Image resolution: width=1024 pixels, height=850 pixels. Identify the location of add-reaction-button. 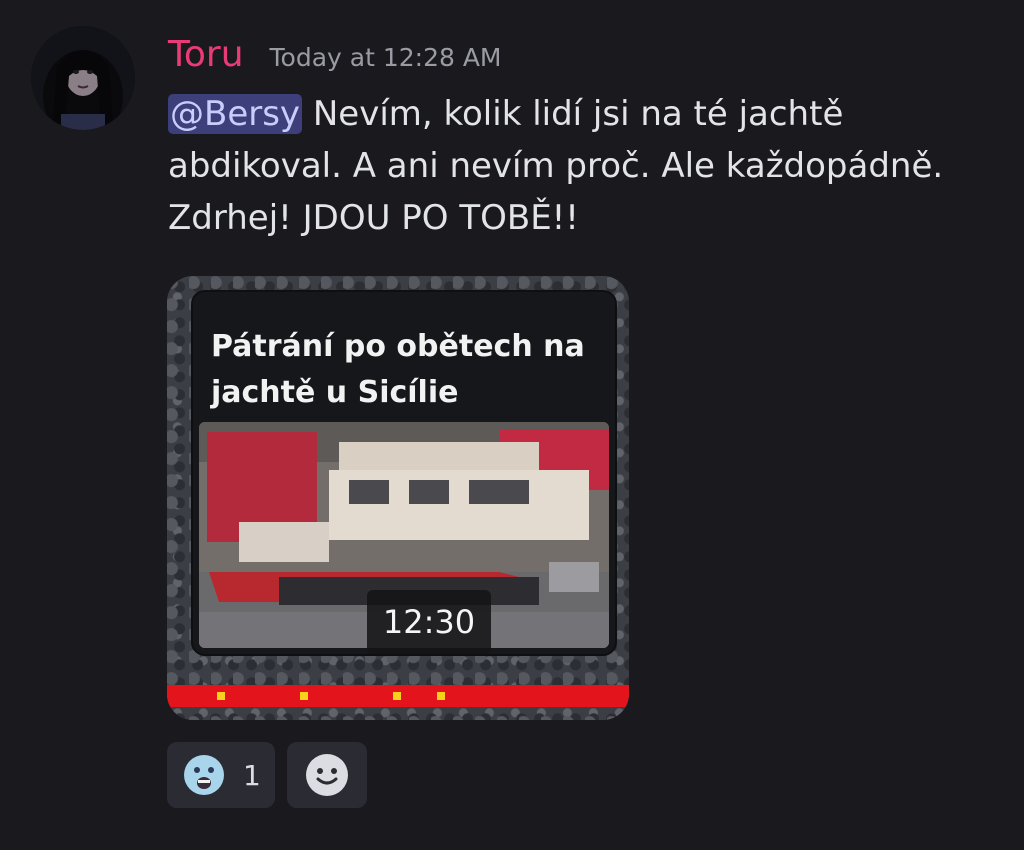
(327, 775).